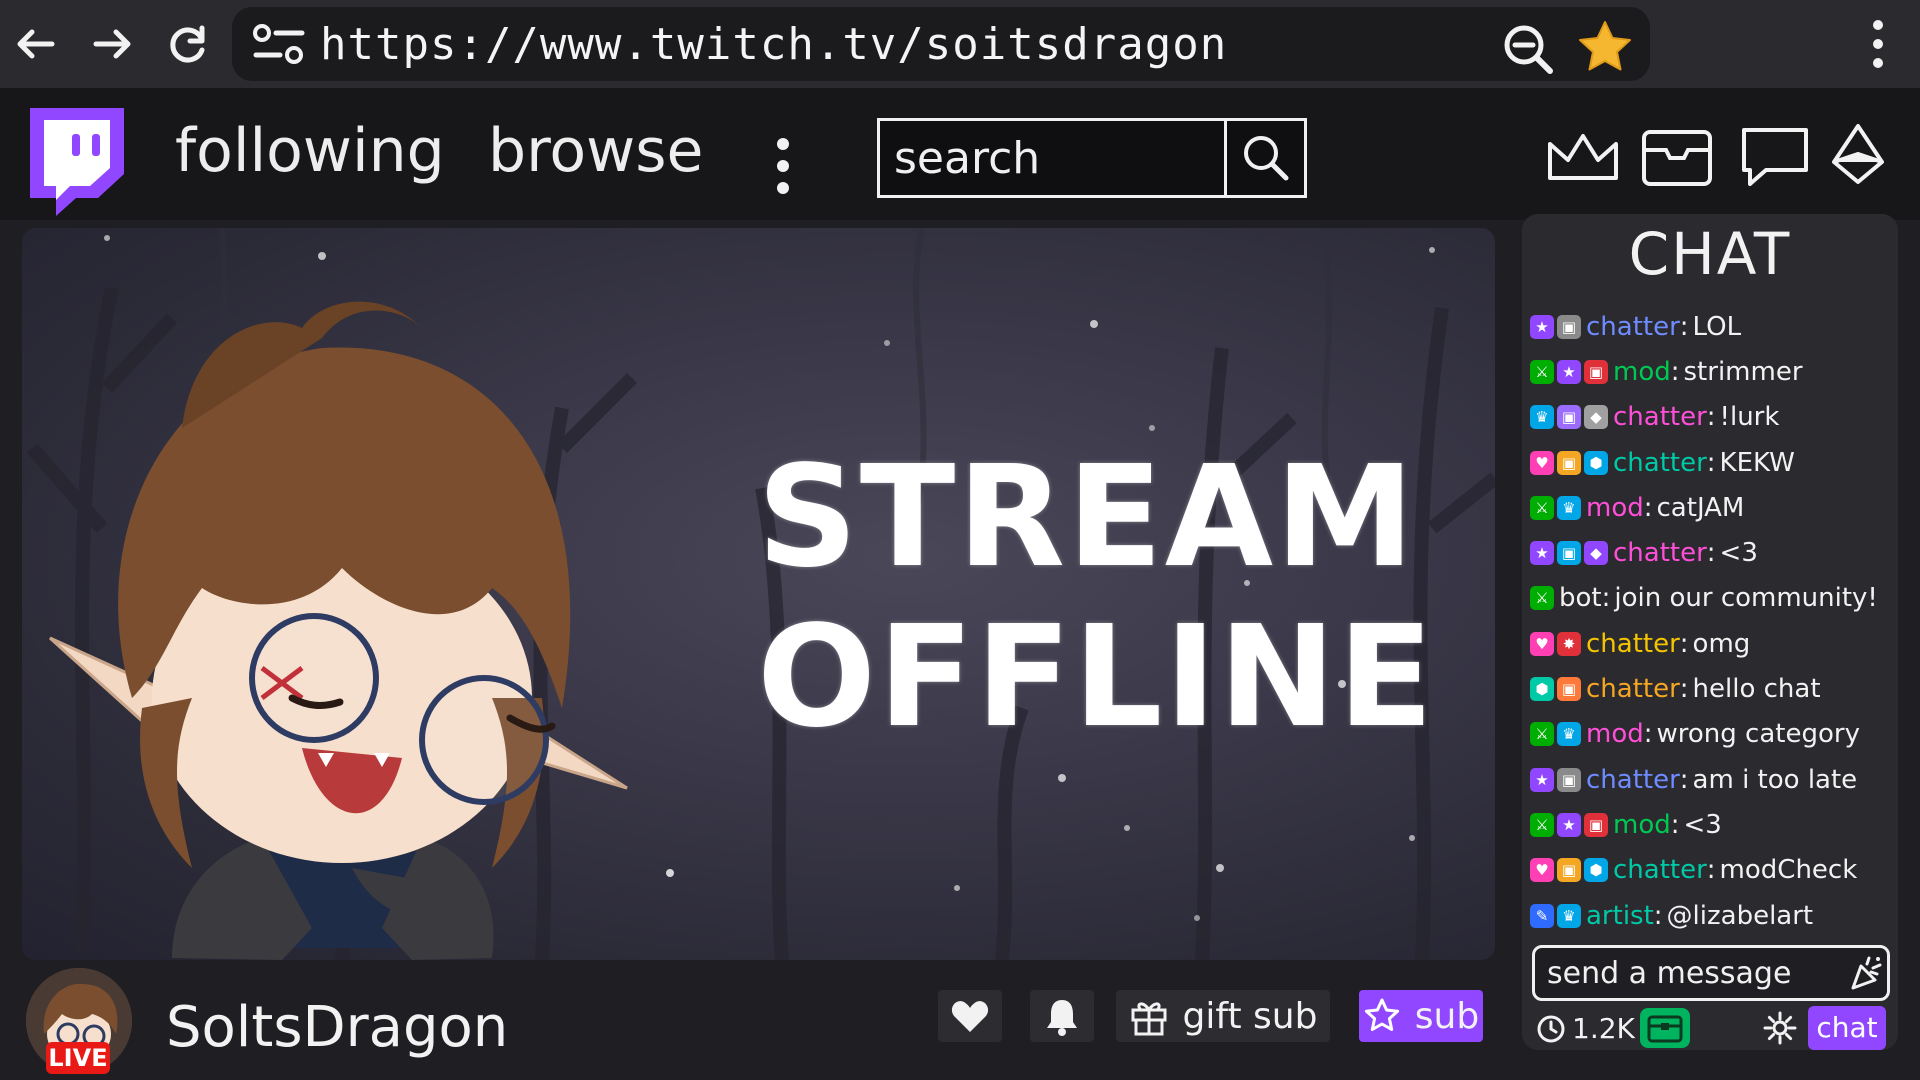  Describe the element at coordinates (1866, 973) in the screenshot. I see `party-popper-icon` at that location.